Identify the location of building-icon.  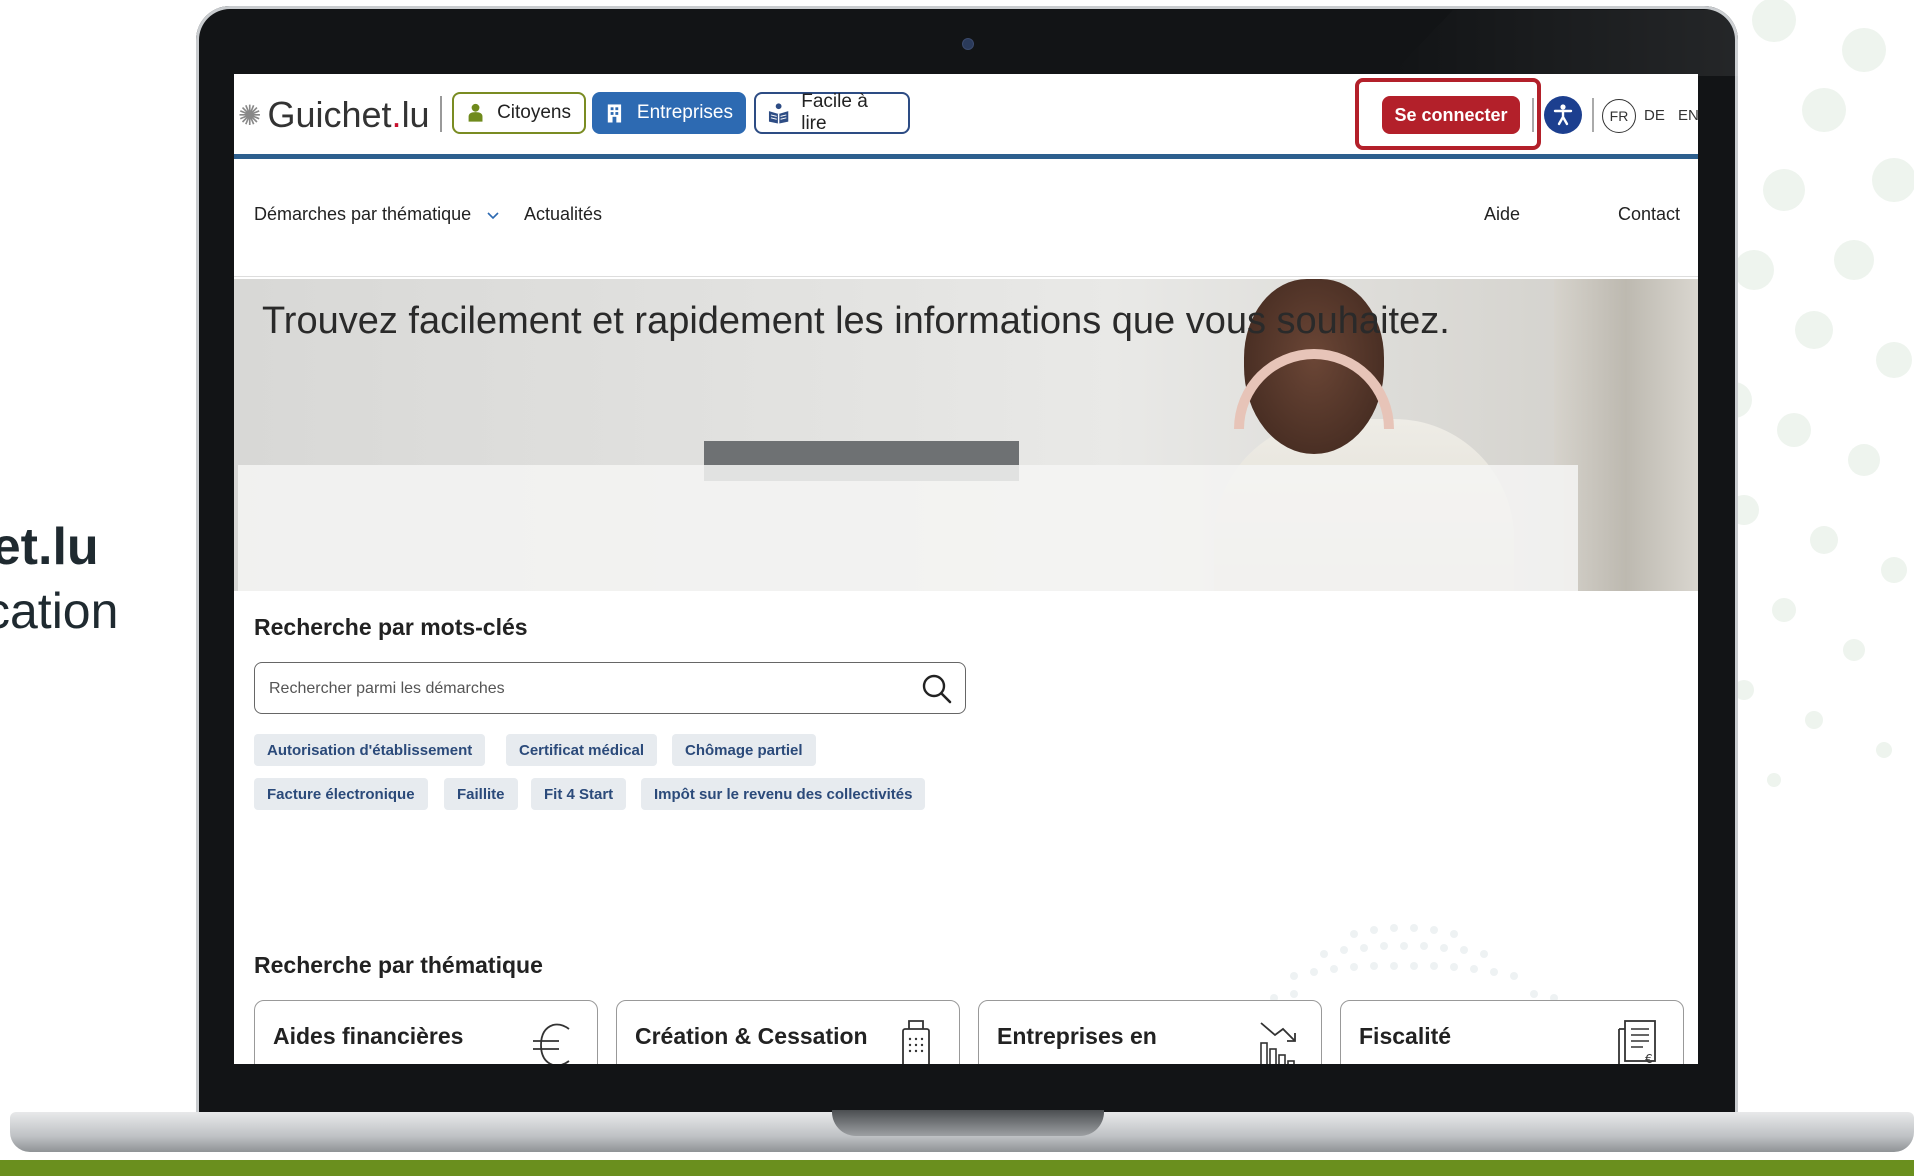
(614, 113).